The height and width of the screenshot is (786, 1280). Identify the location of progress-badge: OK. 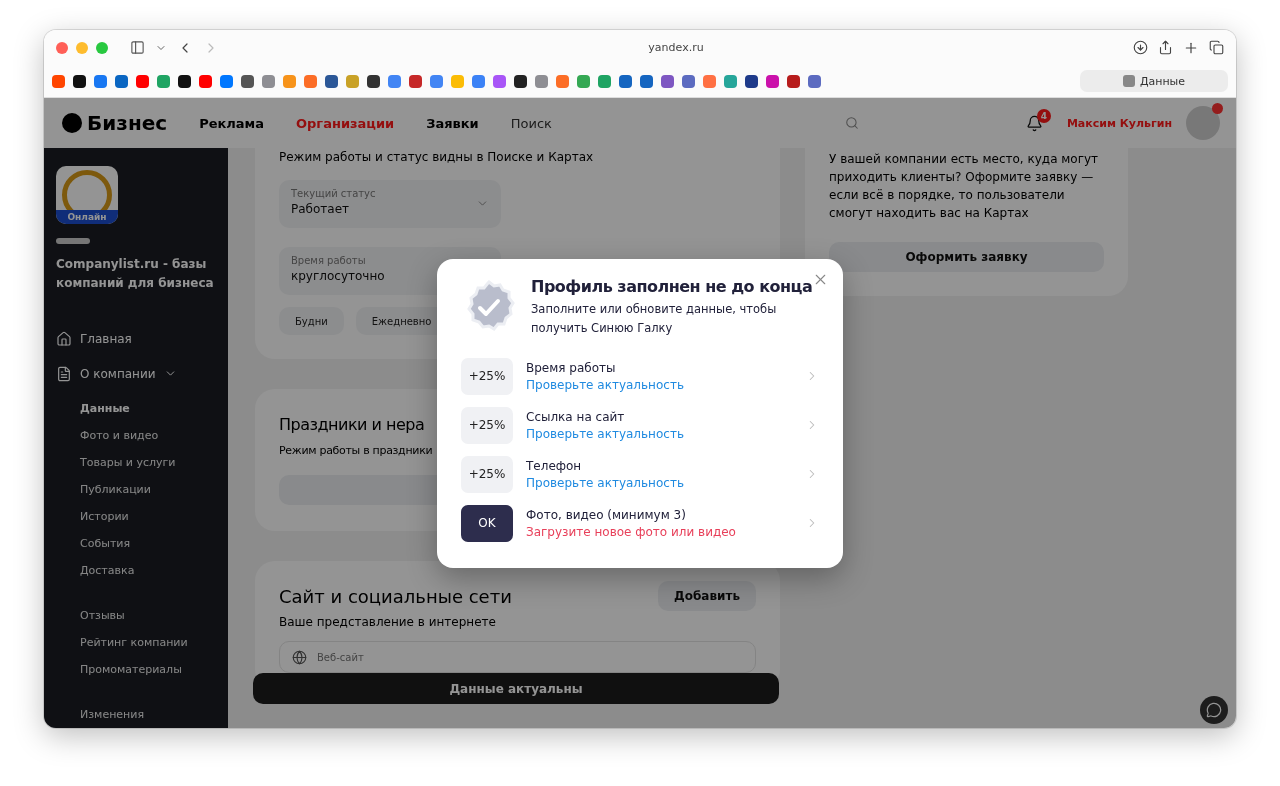
(487, 523).